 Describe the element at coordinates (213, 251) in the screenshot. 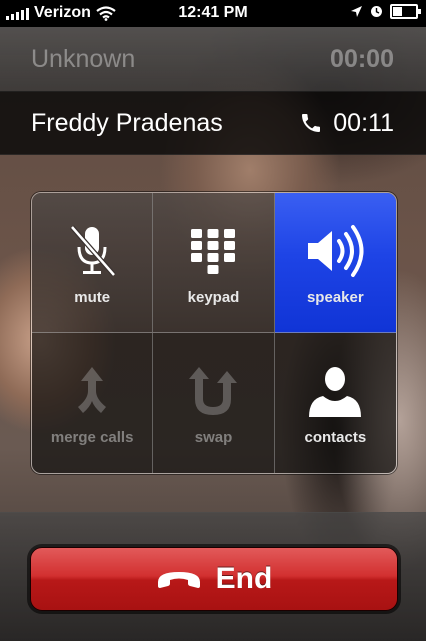

I see `keypad-grid-icon` at that location.